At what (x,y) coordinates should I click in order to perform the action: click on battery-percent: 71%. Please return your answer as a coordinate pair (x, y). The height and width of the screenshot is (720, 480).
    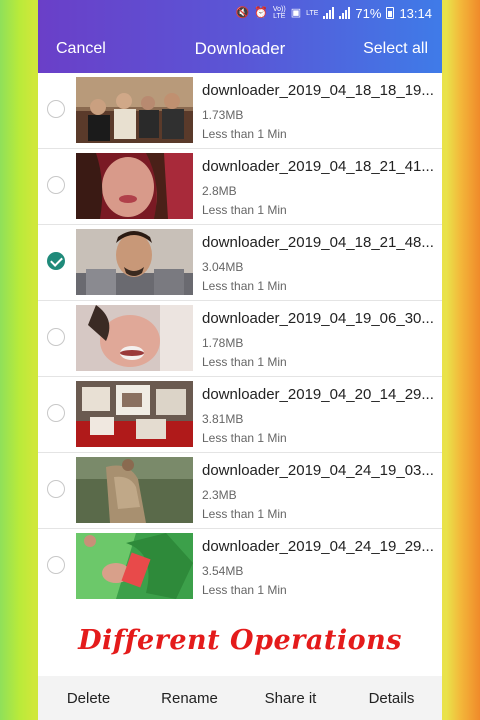
    Looking at the image, I should click on (368, 13).